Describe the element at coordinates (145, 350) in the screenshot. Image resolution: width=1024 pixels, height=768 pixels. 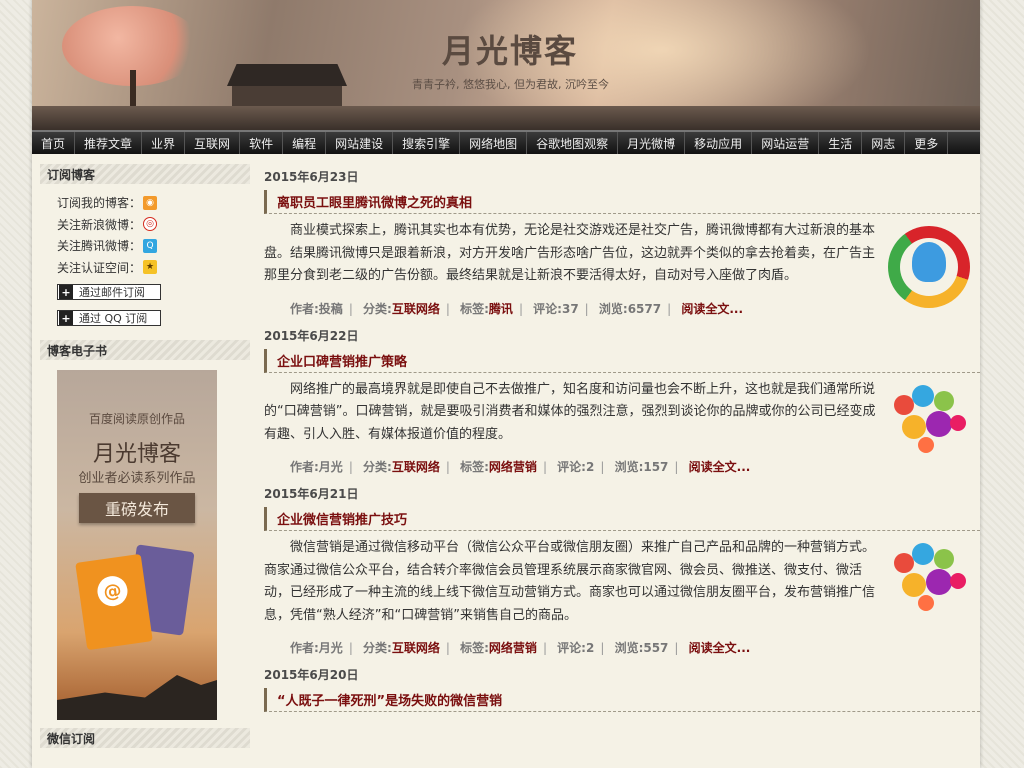
I see `ebook-heading: 博客电子书` at that location.